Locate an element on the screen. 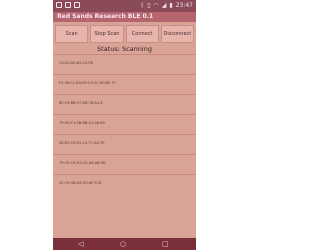 This screenshot has width=320, height=250. status-right-icons: ᛒ ▯ ◠ ◢ ▮ 23:47 is located at coordinates (167, 5).